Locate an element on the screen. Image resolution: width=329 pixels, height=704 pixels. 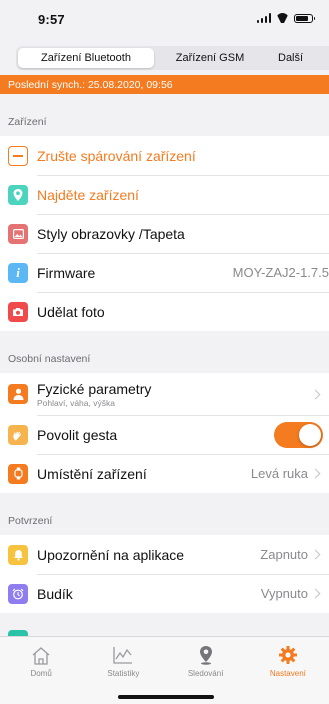
status-icons is located at coordinates (285, 18).